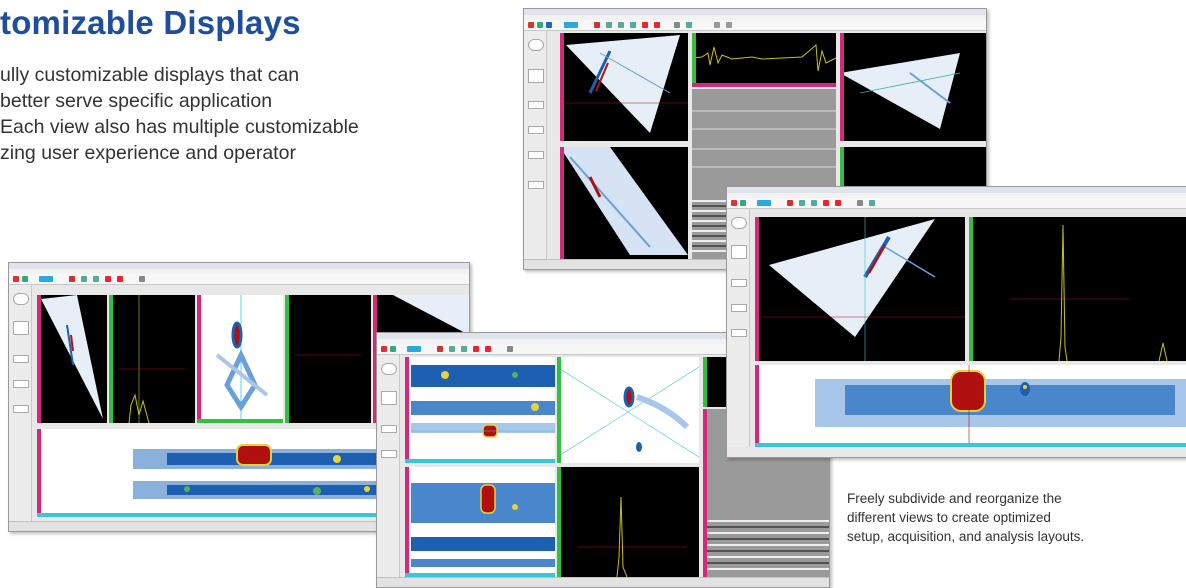 Image resolution: width=1186 pixels, height=588 pixels. I want to click on page-heading: tomizable Displays, so click(150, 22).